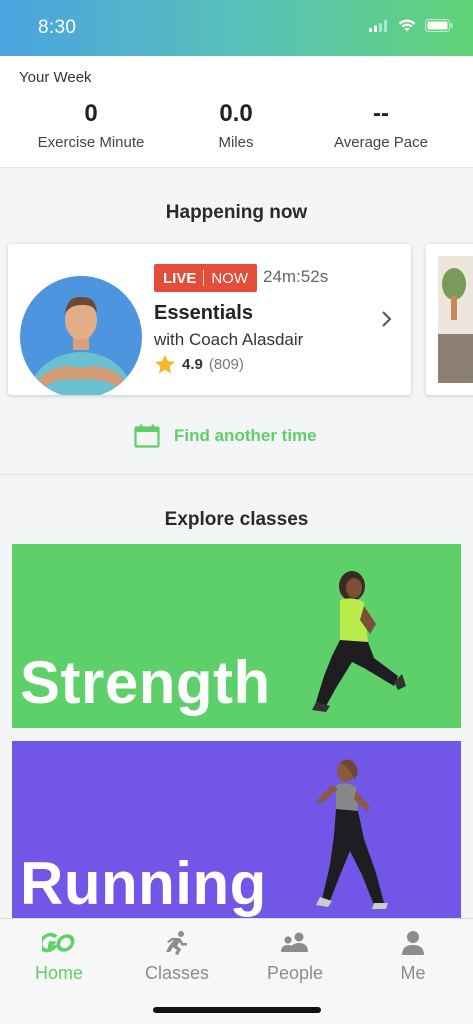 This screenshot has height=1024, width=473. I want to click on chevron-right-icon, so click(387, 319).